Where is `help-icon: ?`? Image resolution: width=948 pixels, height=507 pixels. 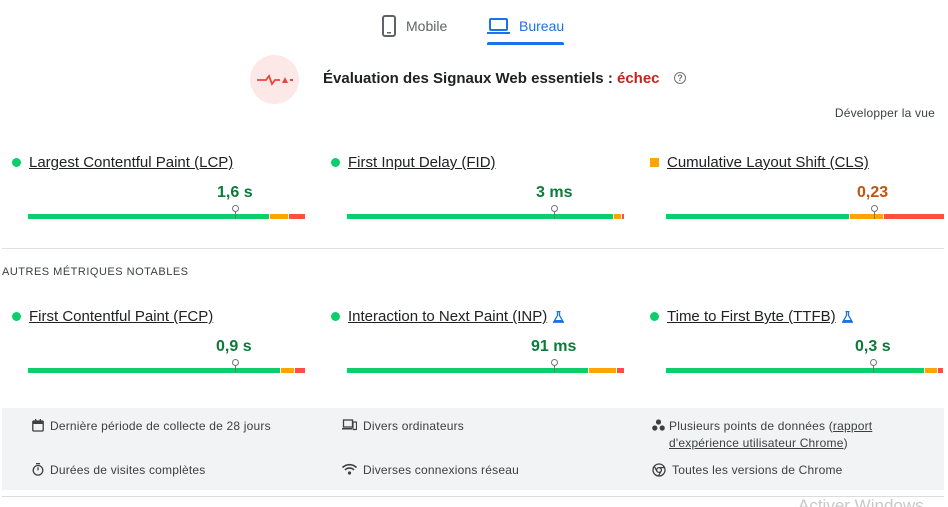 help-icon: ? is located at coordinates (680, 78).